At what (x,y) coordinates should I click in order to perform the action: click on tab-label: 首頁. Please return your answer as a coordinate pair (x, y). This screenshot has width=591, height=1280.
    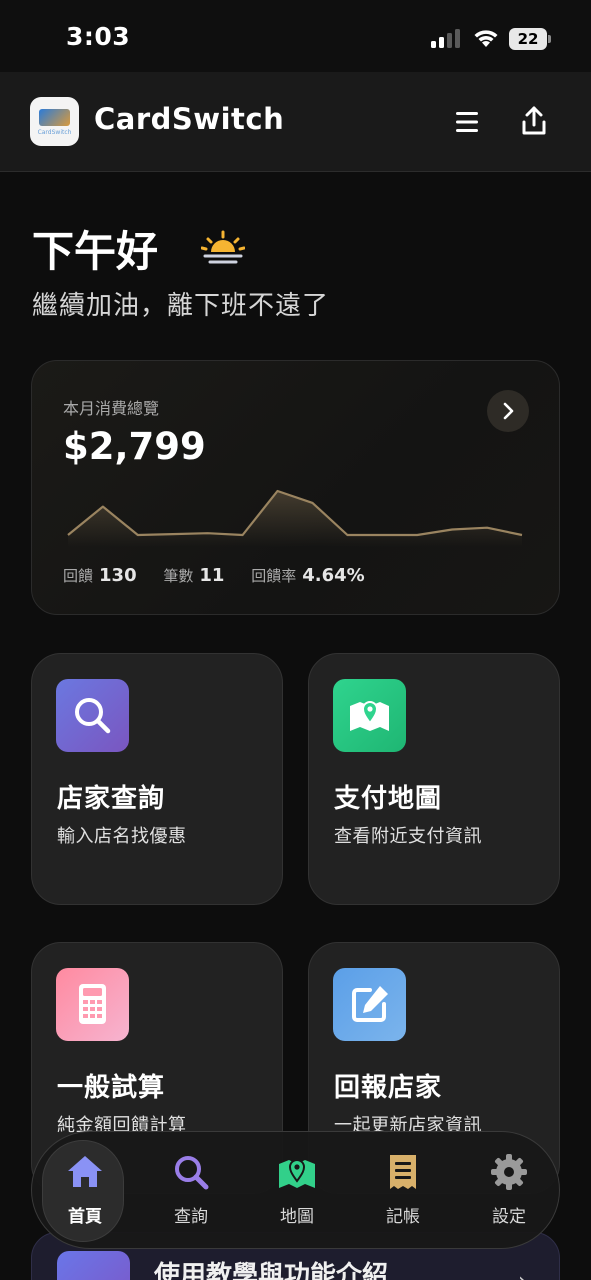
    Looking at the image, I should click on (85, 1217).